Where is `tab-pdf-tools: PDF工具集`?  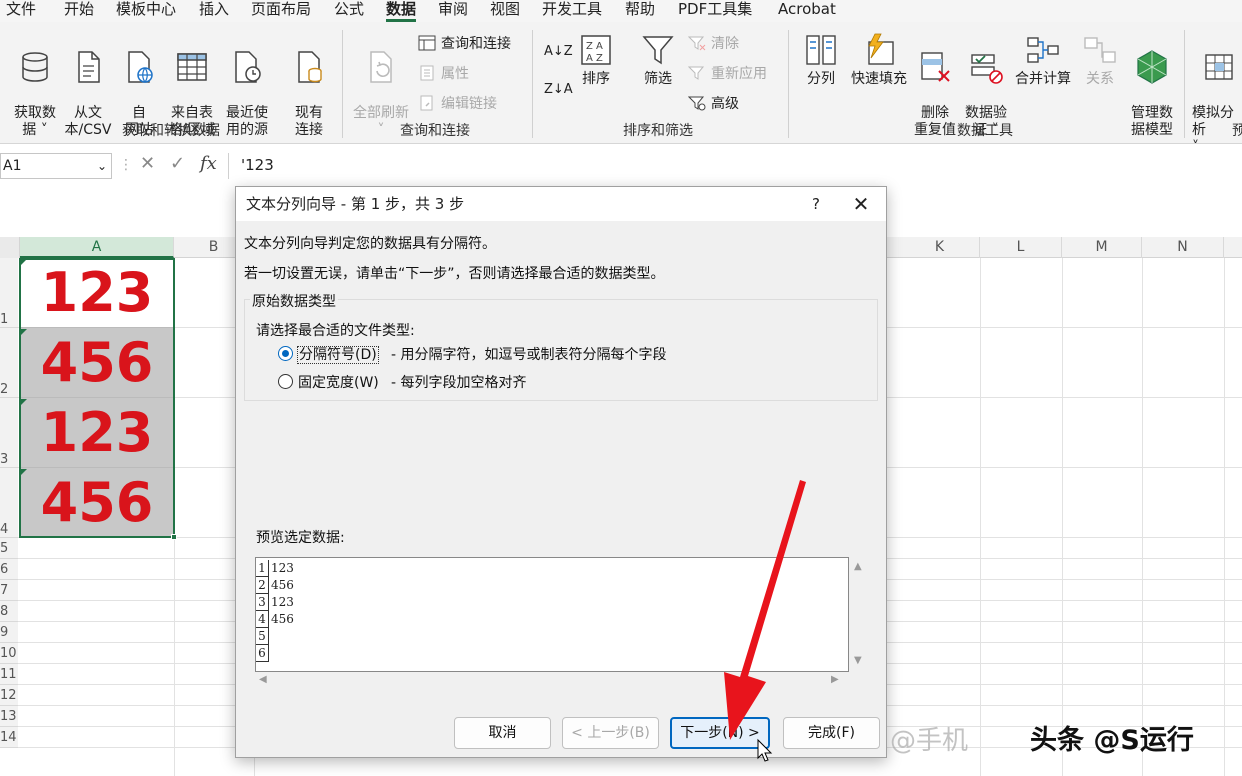
tab-pdf-tools: PDF工具集 is located at coordinates (715, 11).